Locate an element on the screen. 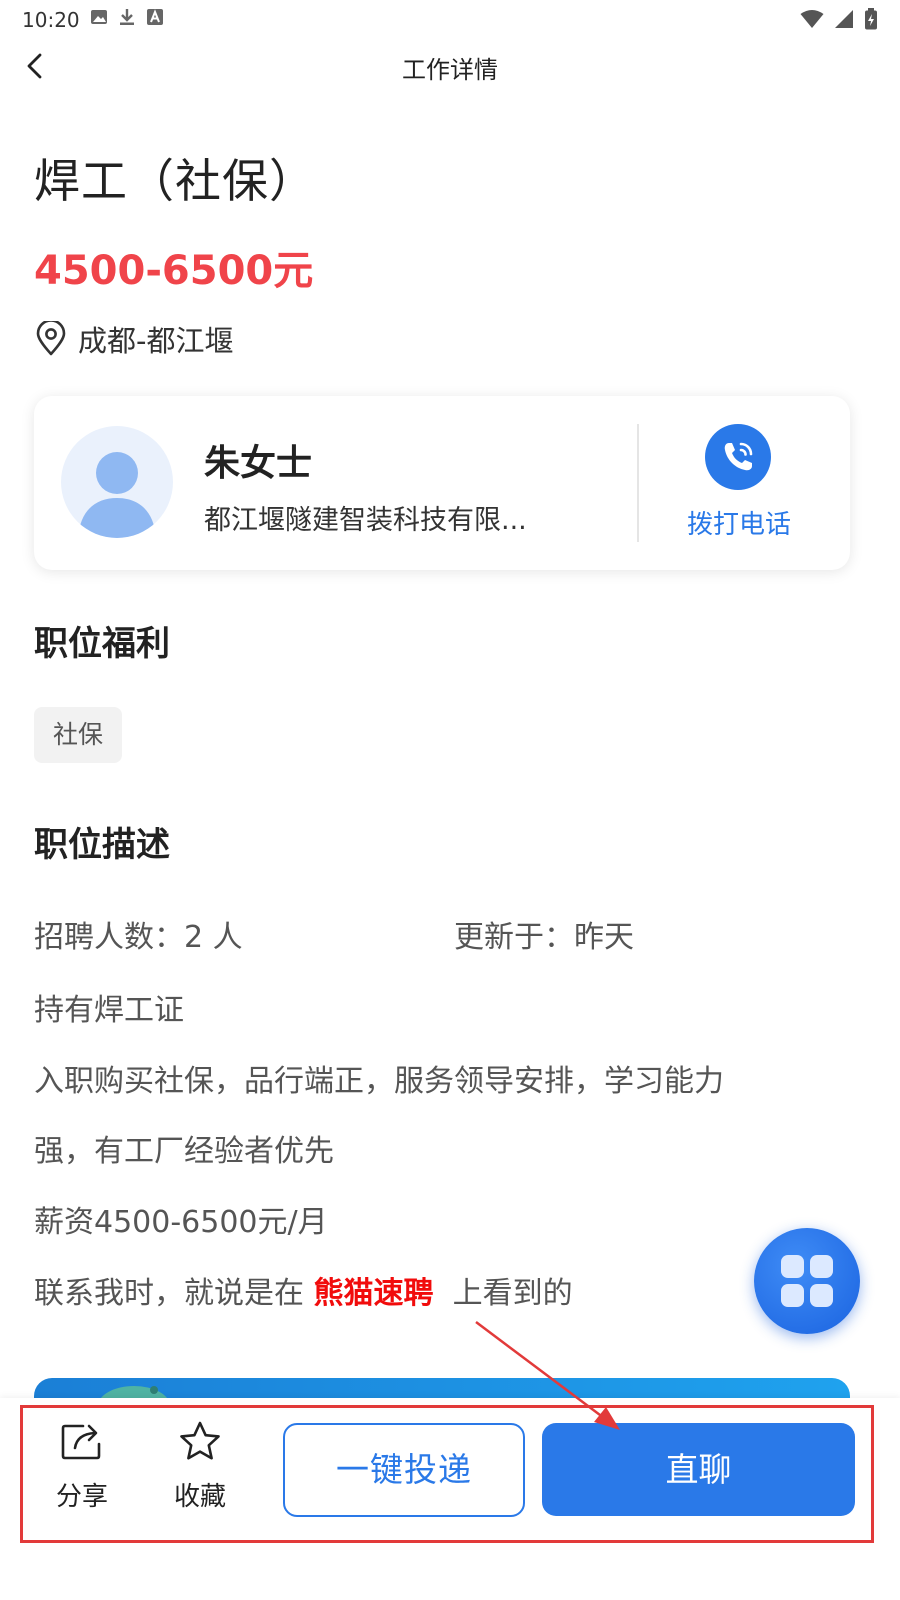 Image resolution: width=900 pixels, height=1600 pixels. wifi-icon is located at coordinates (812, 21).